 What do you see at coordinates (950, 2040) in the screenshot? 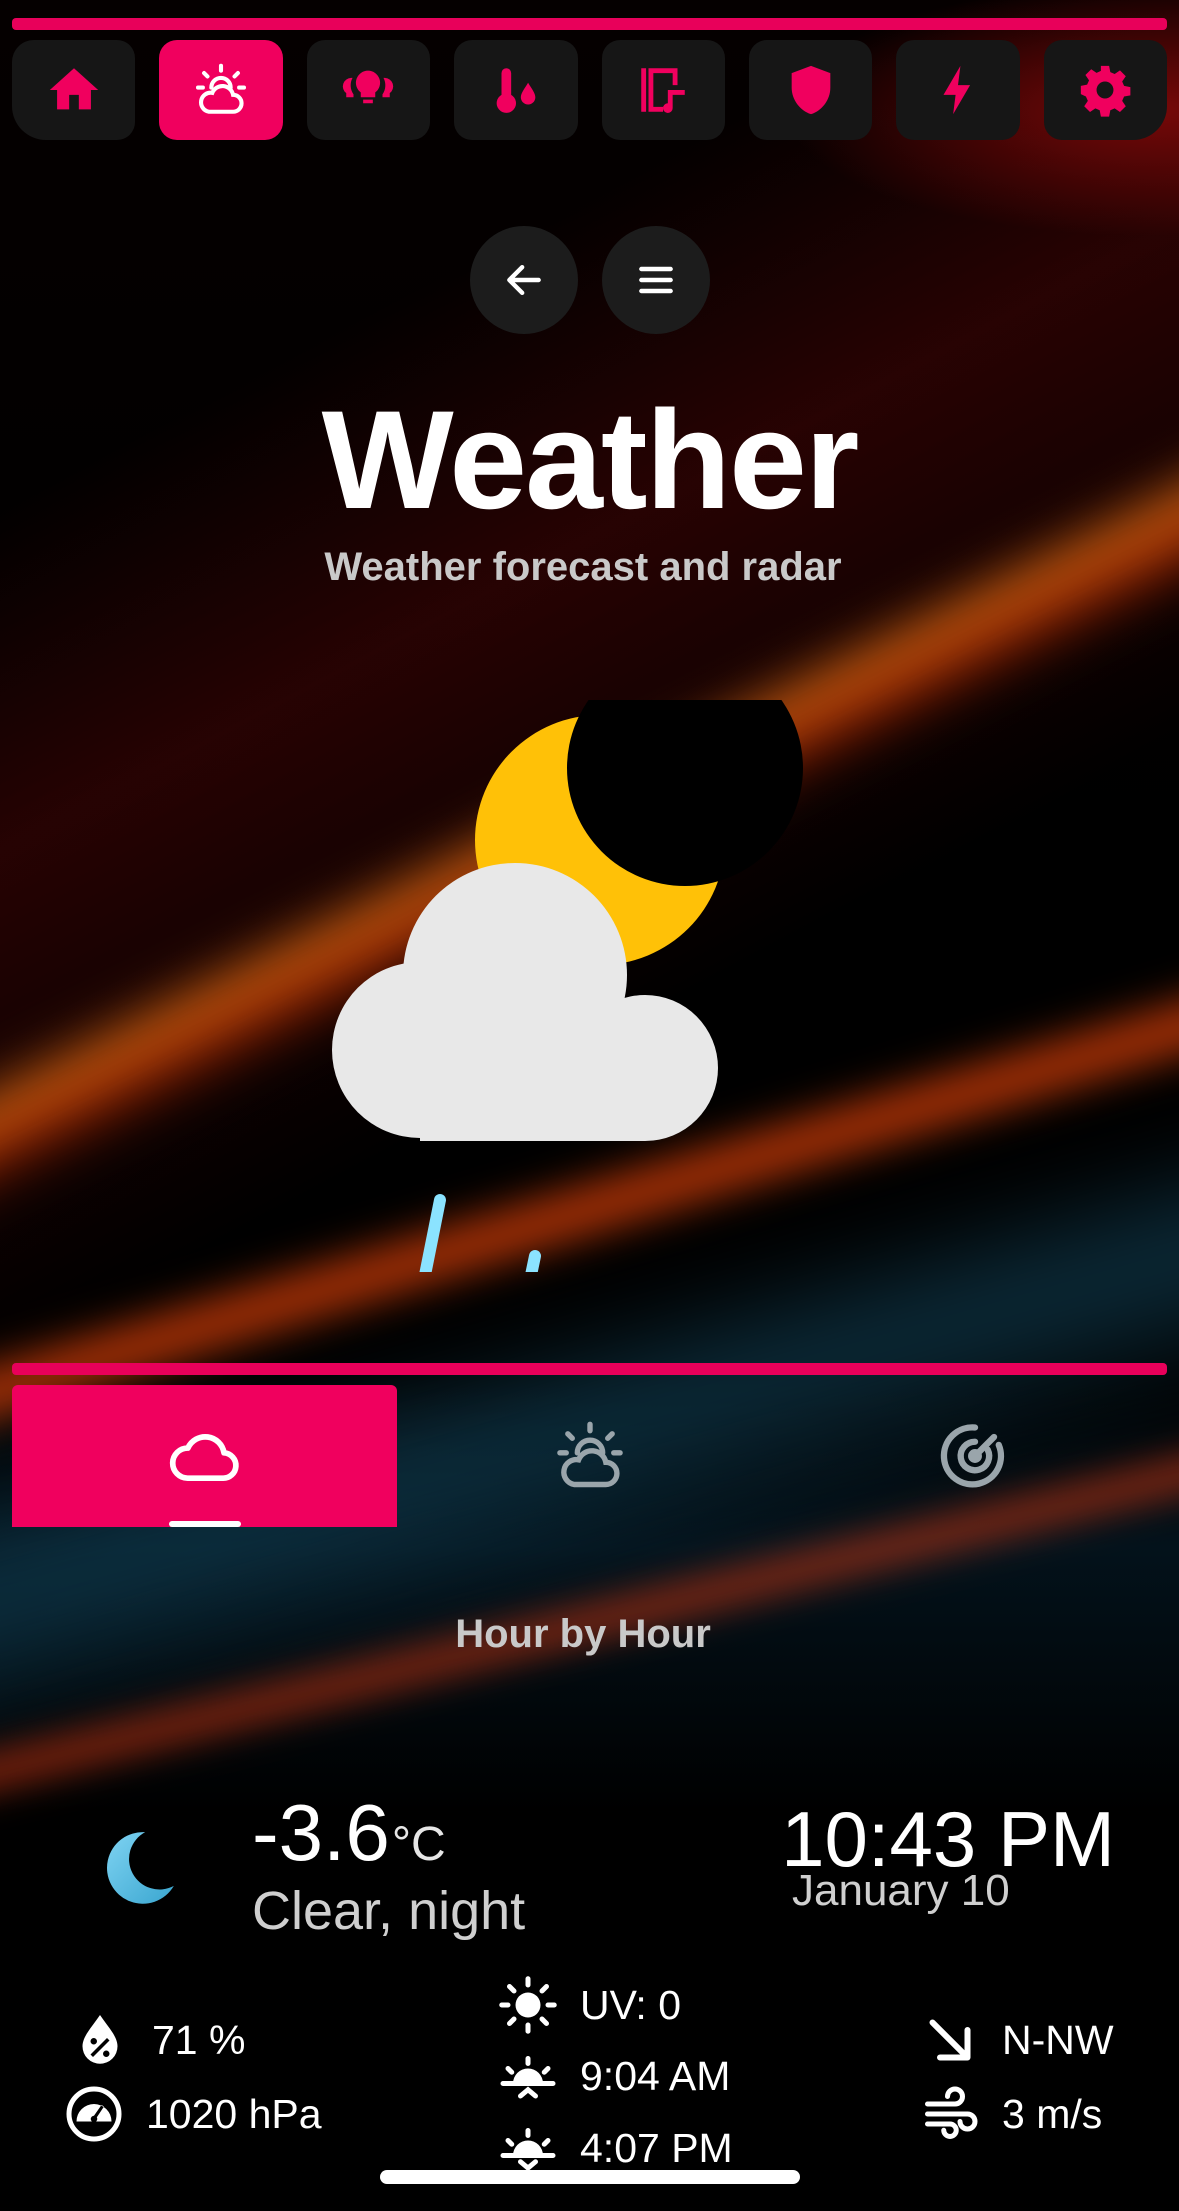
I see `arrow-down-right-icon` at bounding box center [950, 2040].